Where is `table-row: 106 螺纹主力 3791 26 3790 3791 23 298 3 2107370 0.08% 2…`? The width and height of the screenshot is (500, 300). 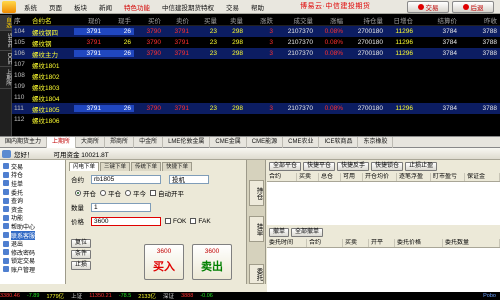
table-row: 106 螺纹主力 3791 26 3790 3791 23 298 3 2107370 0.08% 2… is located at coordinates (256, 53).